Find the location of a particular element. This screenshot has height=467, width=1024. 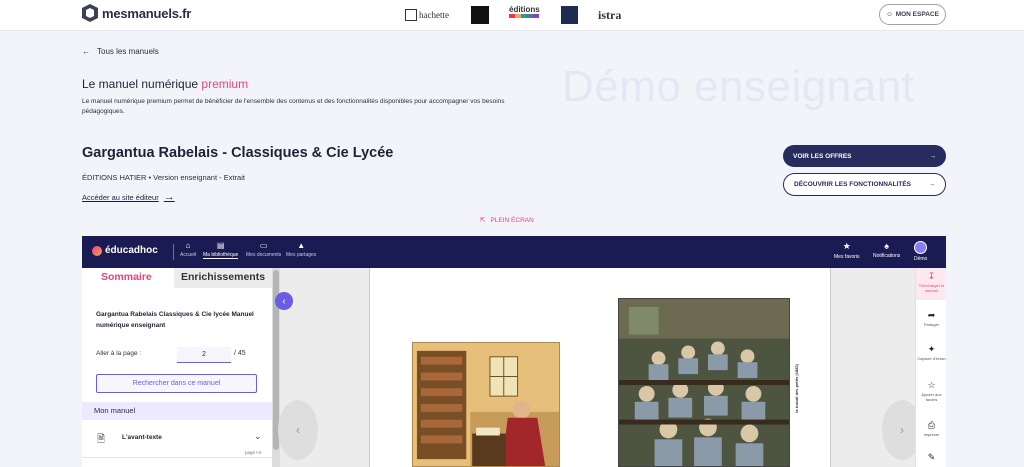

educadhoc-logo-icon is located at coordinates (97, 250).